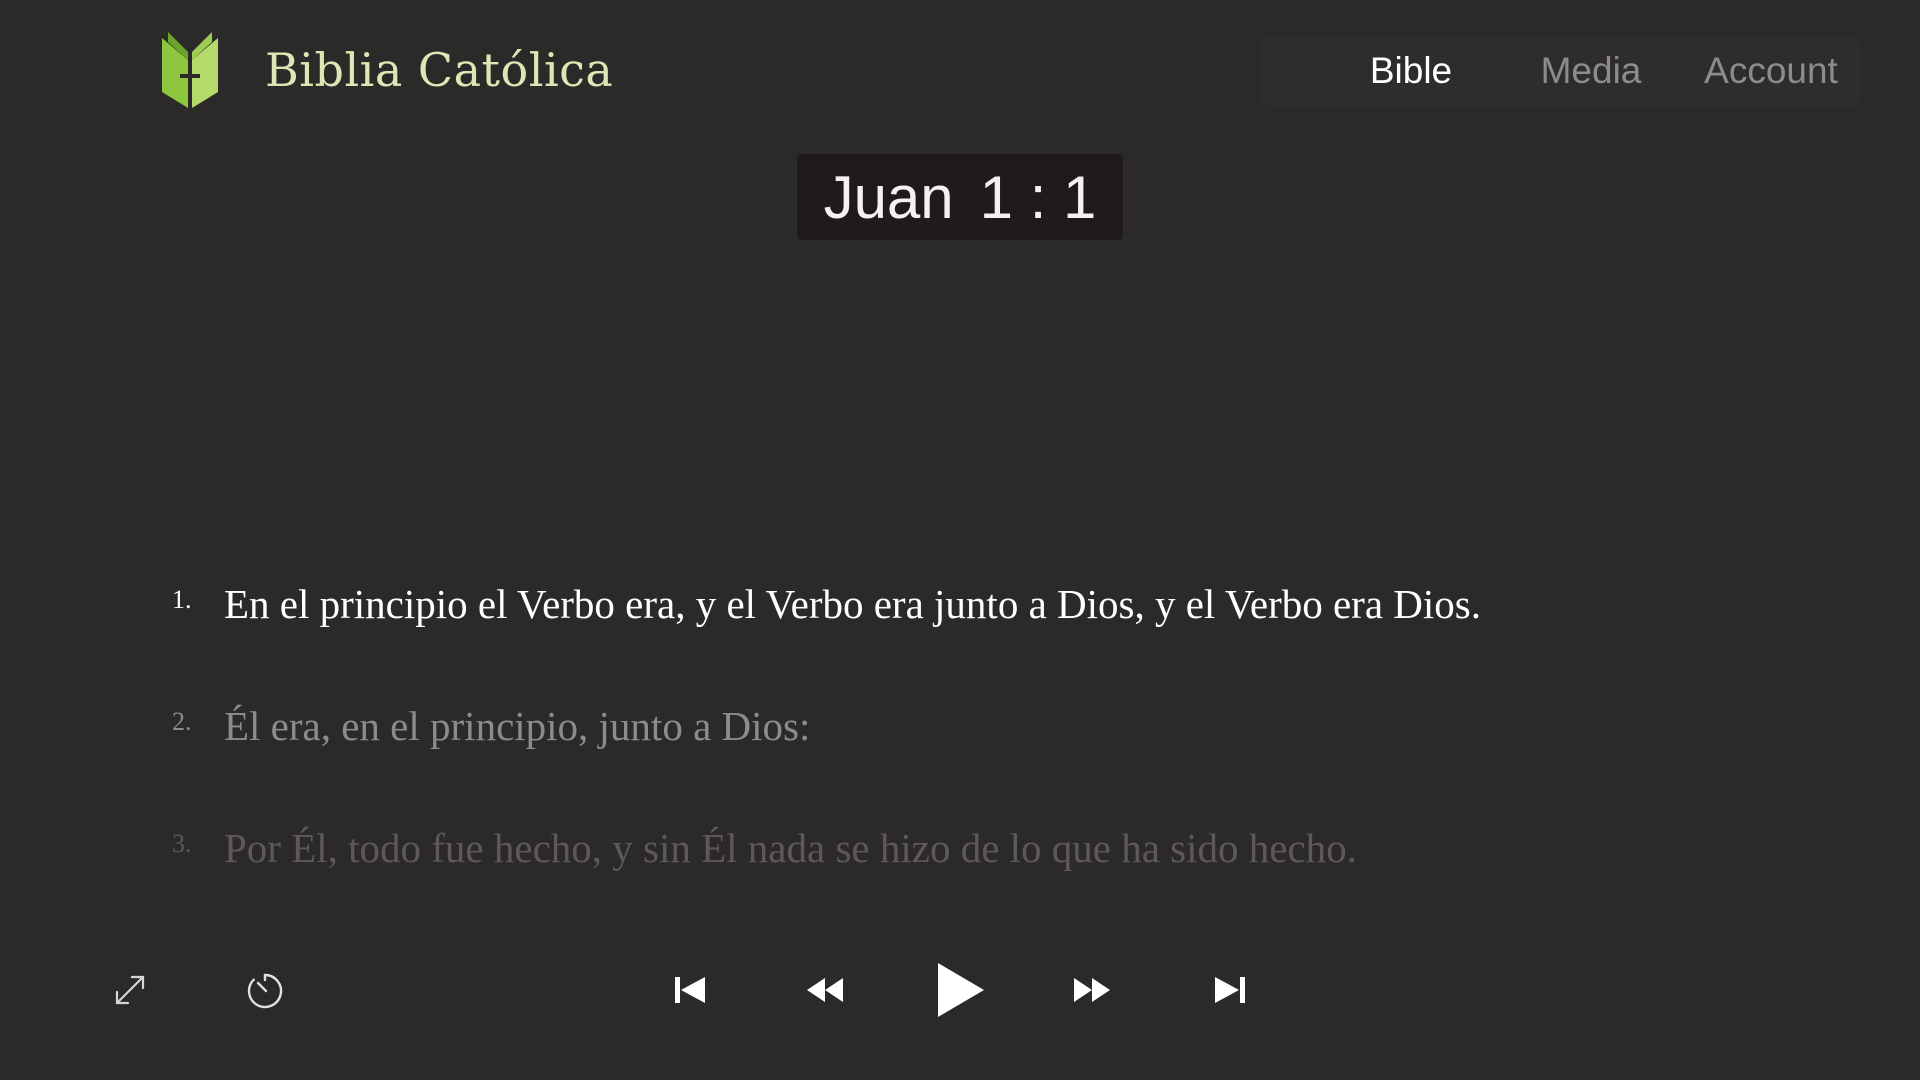  What do you see at coordinates (1038, 197) in the screenshot?
I see `reference-chapter-verse: 1` at bounding box center [1038, 197].